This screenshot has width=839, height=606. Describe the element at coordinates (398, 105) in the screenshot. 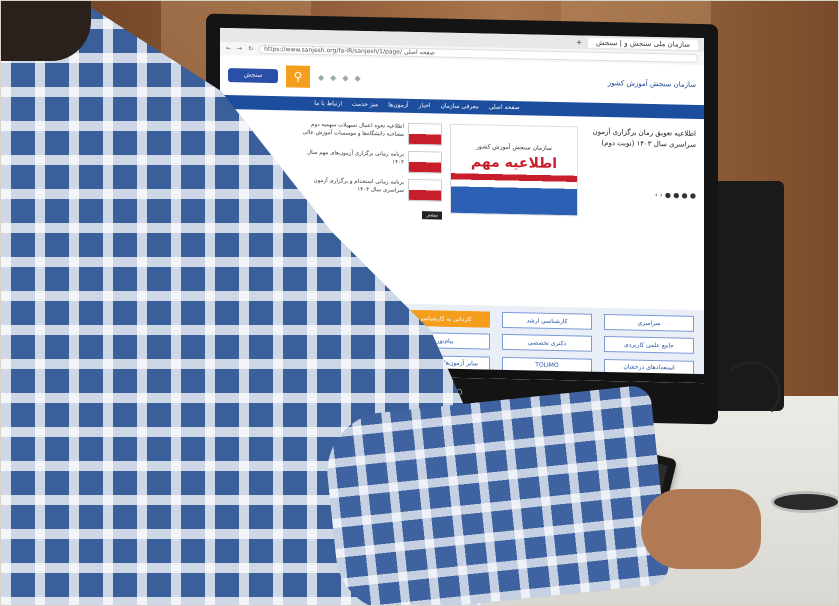

I see `nav-item: آزمون‌ها` at that location.